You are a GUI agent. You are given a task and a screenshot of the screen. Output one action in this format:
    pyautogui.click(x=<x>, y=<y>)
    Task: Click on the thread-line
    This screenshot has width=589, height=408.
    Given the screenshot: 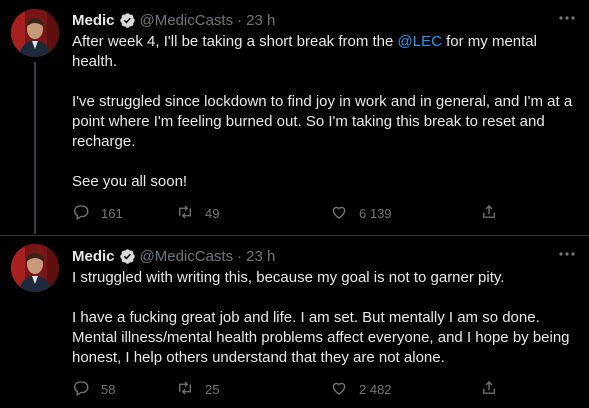 What is the action you would take?
    pyautogui.click(x=35, y=148)
    